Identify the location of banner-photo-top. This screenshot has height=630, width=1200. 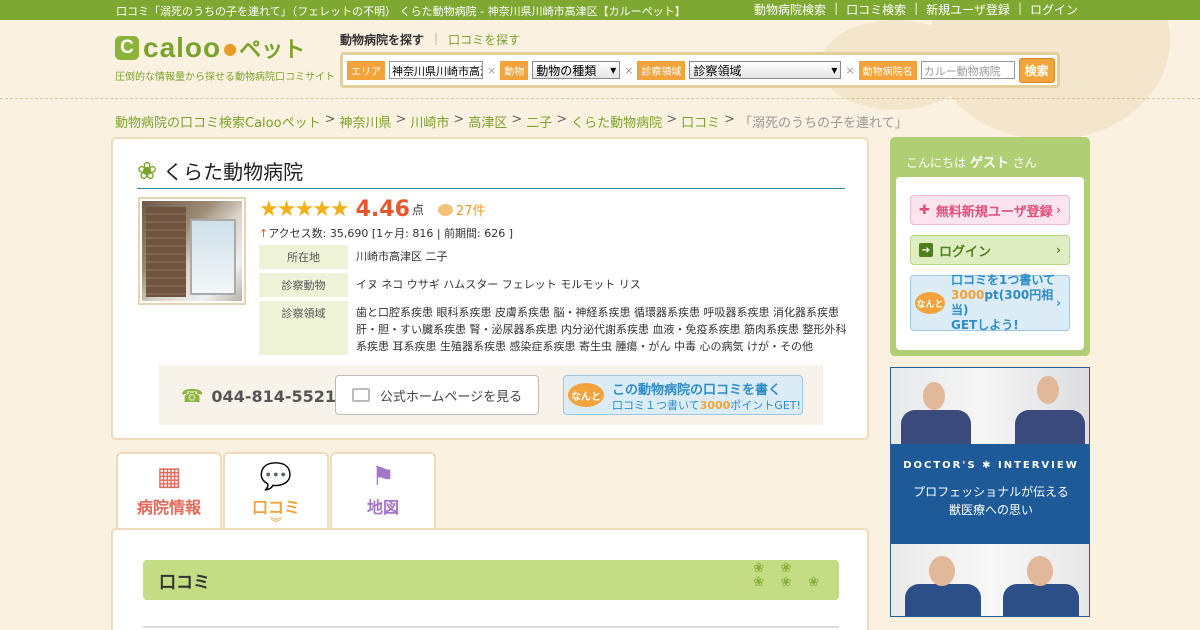
(990, 406).